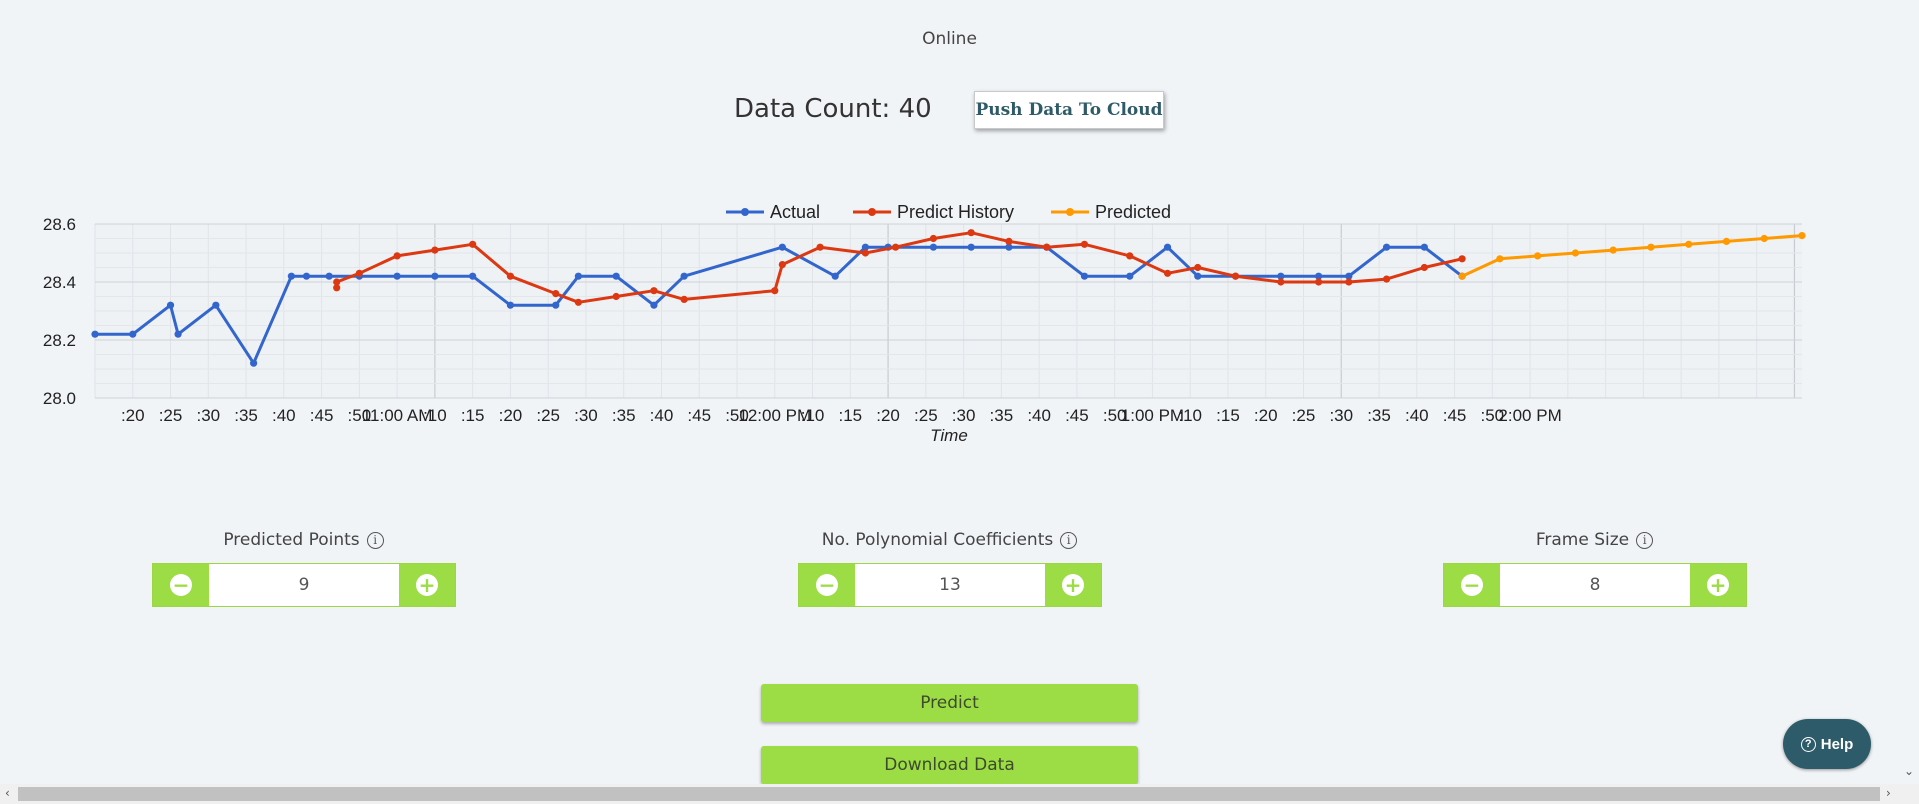 This screenshot has height=804, width=1919. What do you see at coordinates (59, 282) in the screenshot?
I see `y-tick-label: 28.4` at bounding box center [59, 282].